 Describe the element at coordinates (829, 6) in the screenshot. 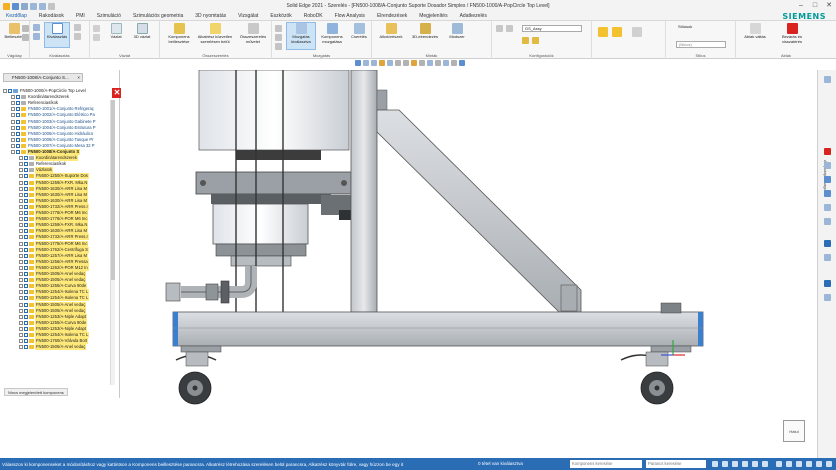

I see `close-icon: ✕` at that location.